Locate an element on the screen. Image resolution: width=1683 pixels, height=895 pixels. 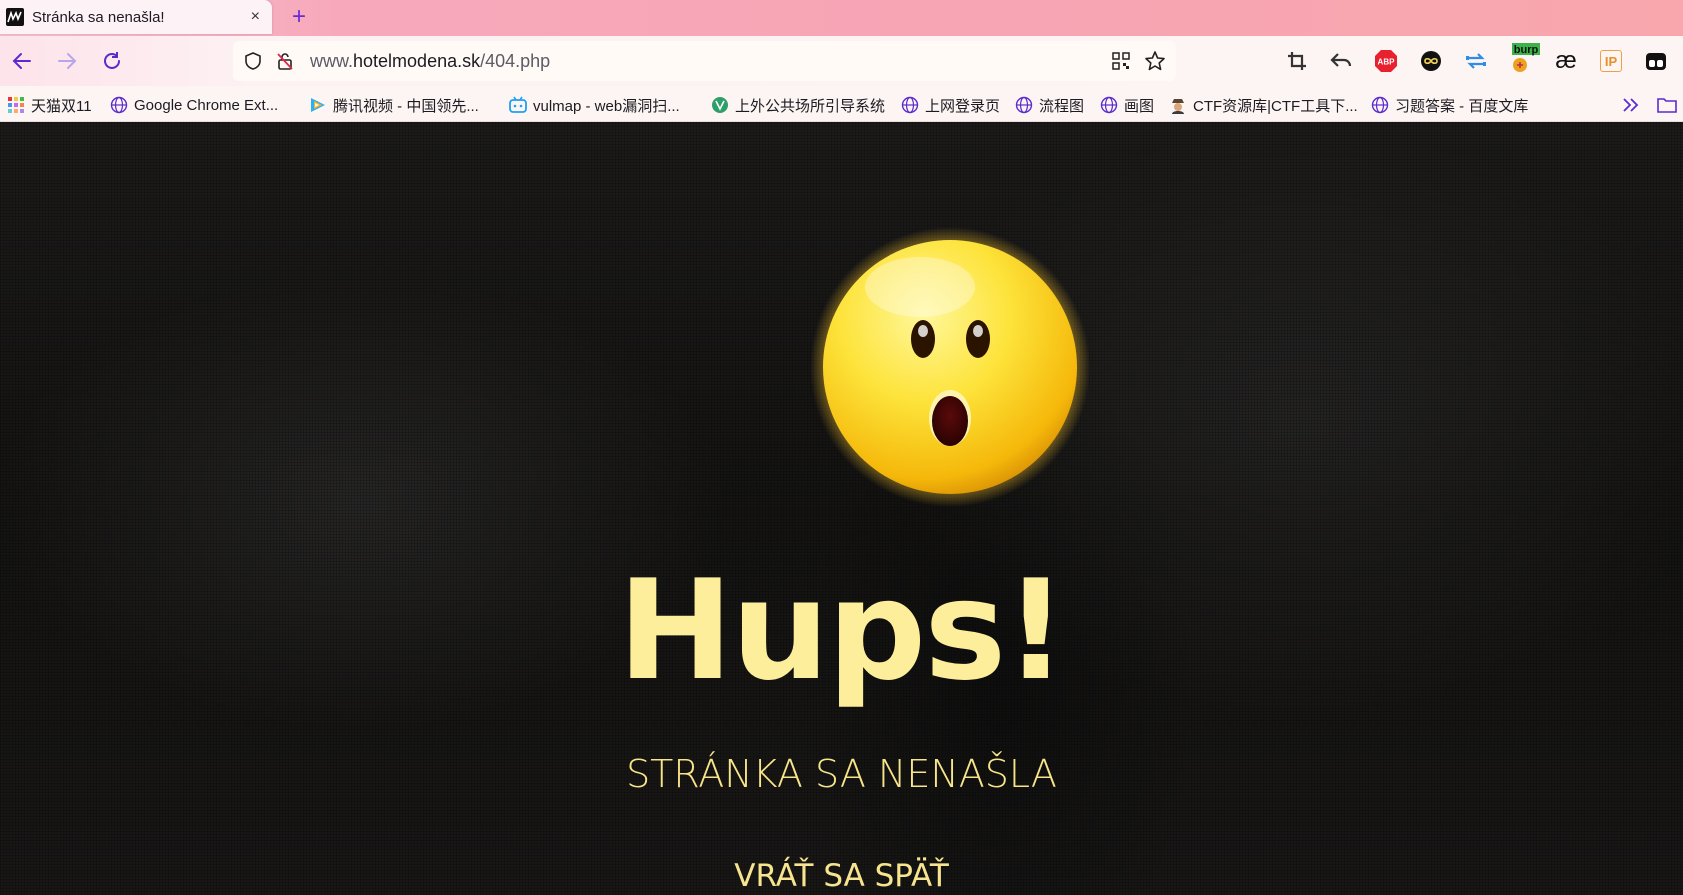
undo-icon is located at coordinates (1341, 61).